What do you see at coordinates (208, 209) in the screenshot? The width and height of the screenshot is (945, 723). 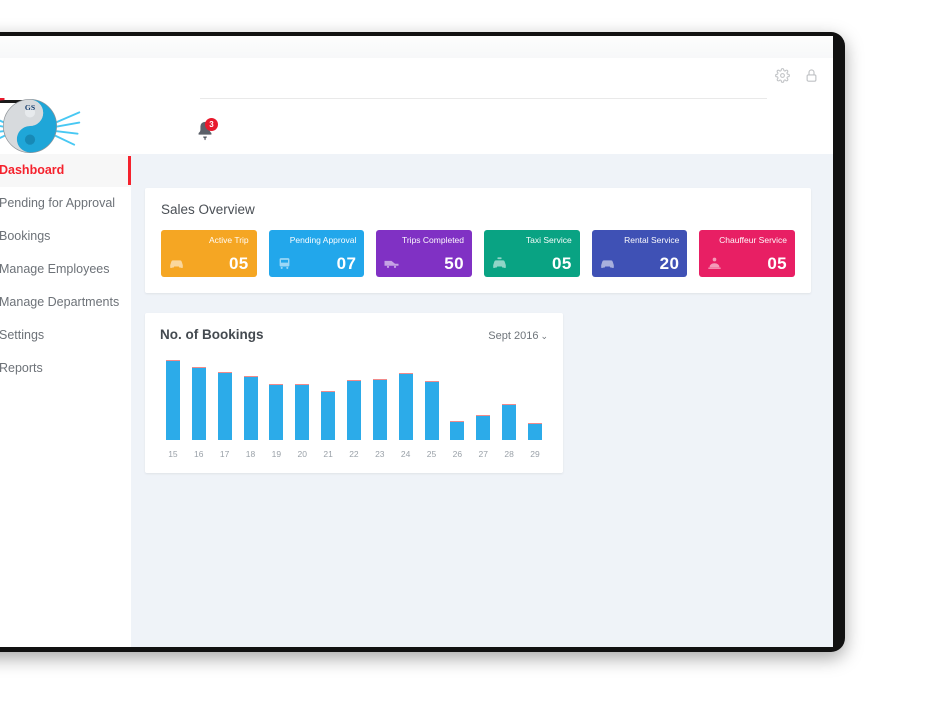 I see `sales-overview-title: Sales Overview` at bounding box center [208, 209].